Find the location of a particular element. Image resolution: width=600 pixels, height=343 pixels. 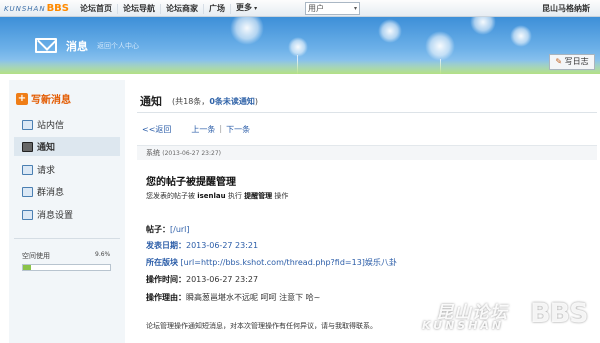

site-watermark: 昆山论坛 BBS KUNSHAN is located at coordinates (500, 319).